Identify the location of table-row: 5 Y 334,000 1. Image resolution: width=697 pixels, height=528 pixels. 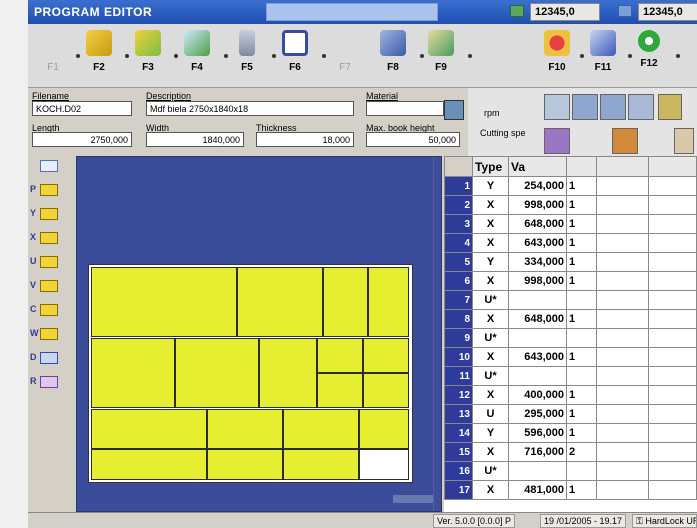
(570, 262).